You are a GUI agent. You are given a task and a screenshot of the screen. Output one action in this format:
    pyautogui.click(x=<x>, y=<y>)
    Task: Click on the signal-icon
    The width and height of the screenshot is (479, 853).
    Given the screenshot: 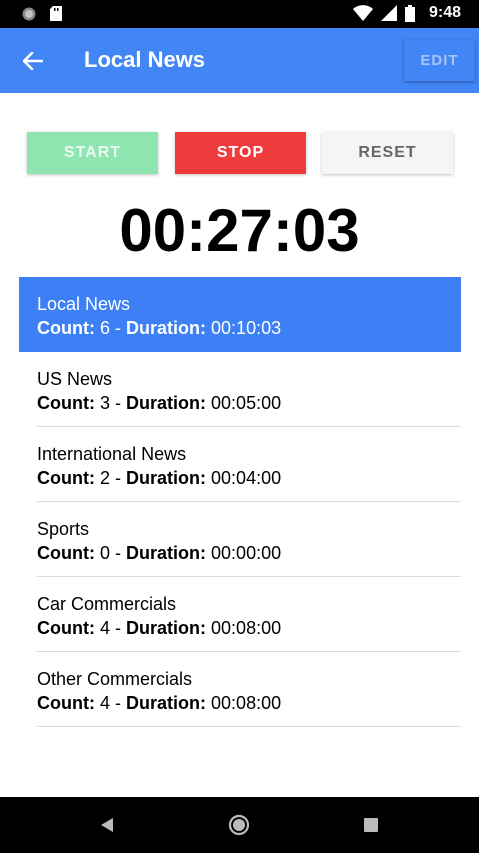 What is the action you would take?
    pyautogui.click(x=388, y=13)
    